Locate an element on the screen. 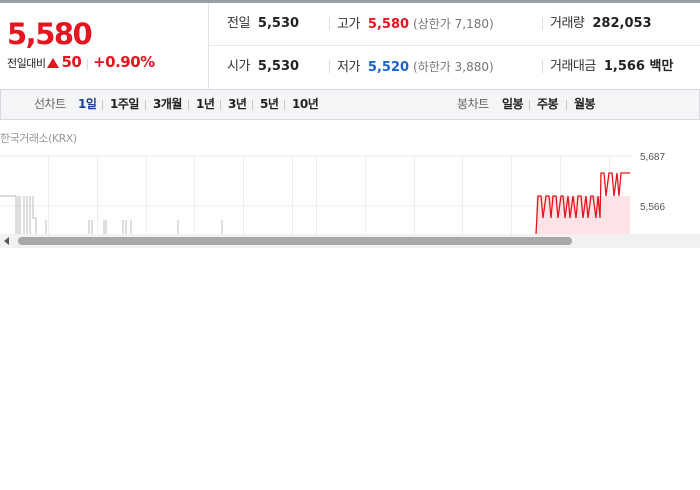 This screenshot has height=490, width=700. scroll-left-arrow-icon is located at coordinates (6, 241).